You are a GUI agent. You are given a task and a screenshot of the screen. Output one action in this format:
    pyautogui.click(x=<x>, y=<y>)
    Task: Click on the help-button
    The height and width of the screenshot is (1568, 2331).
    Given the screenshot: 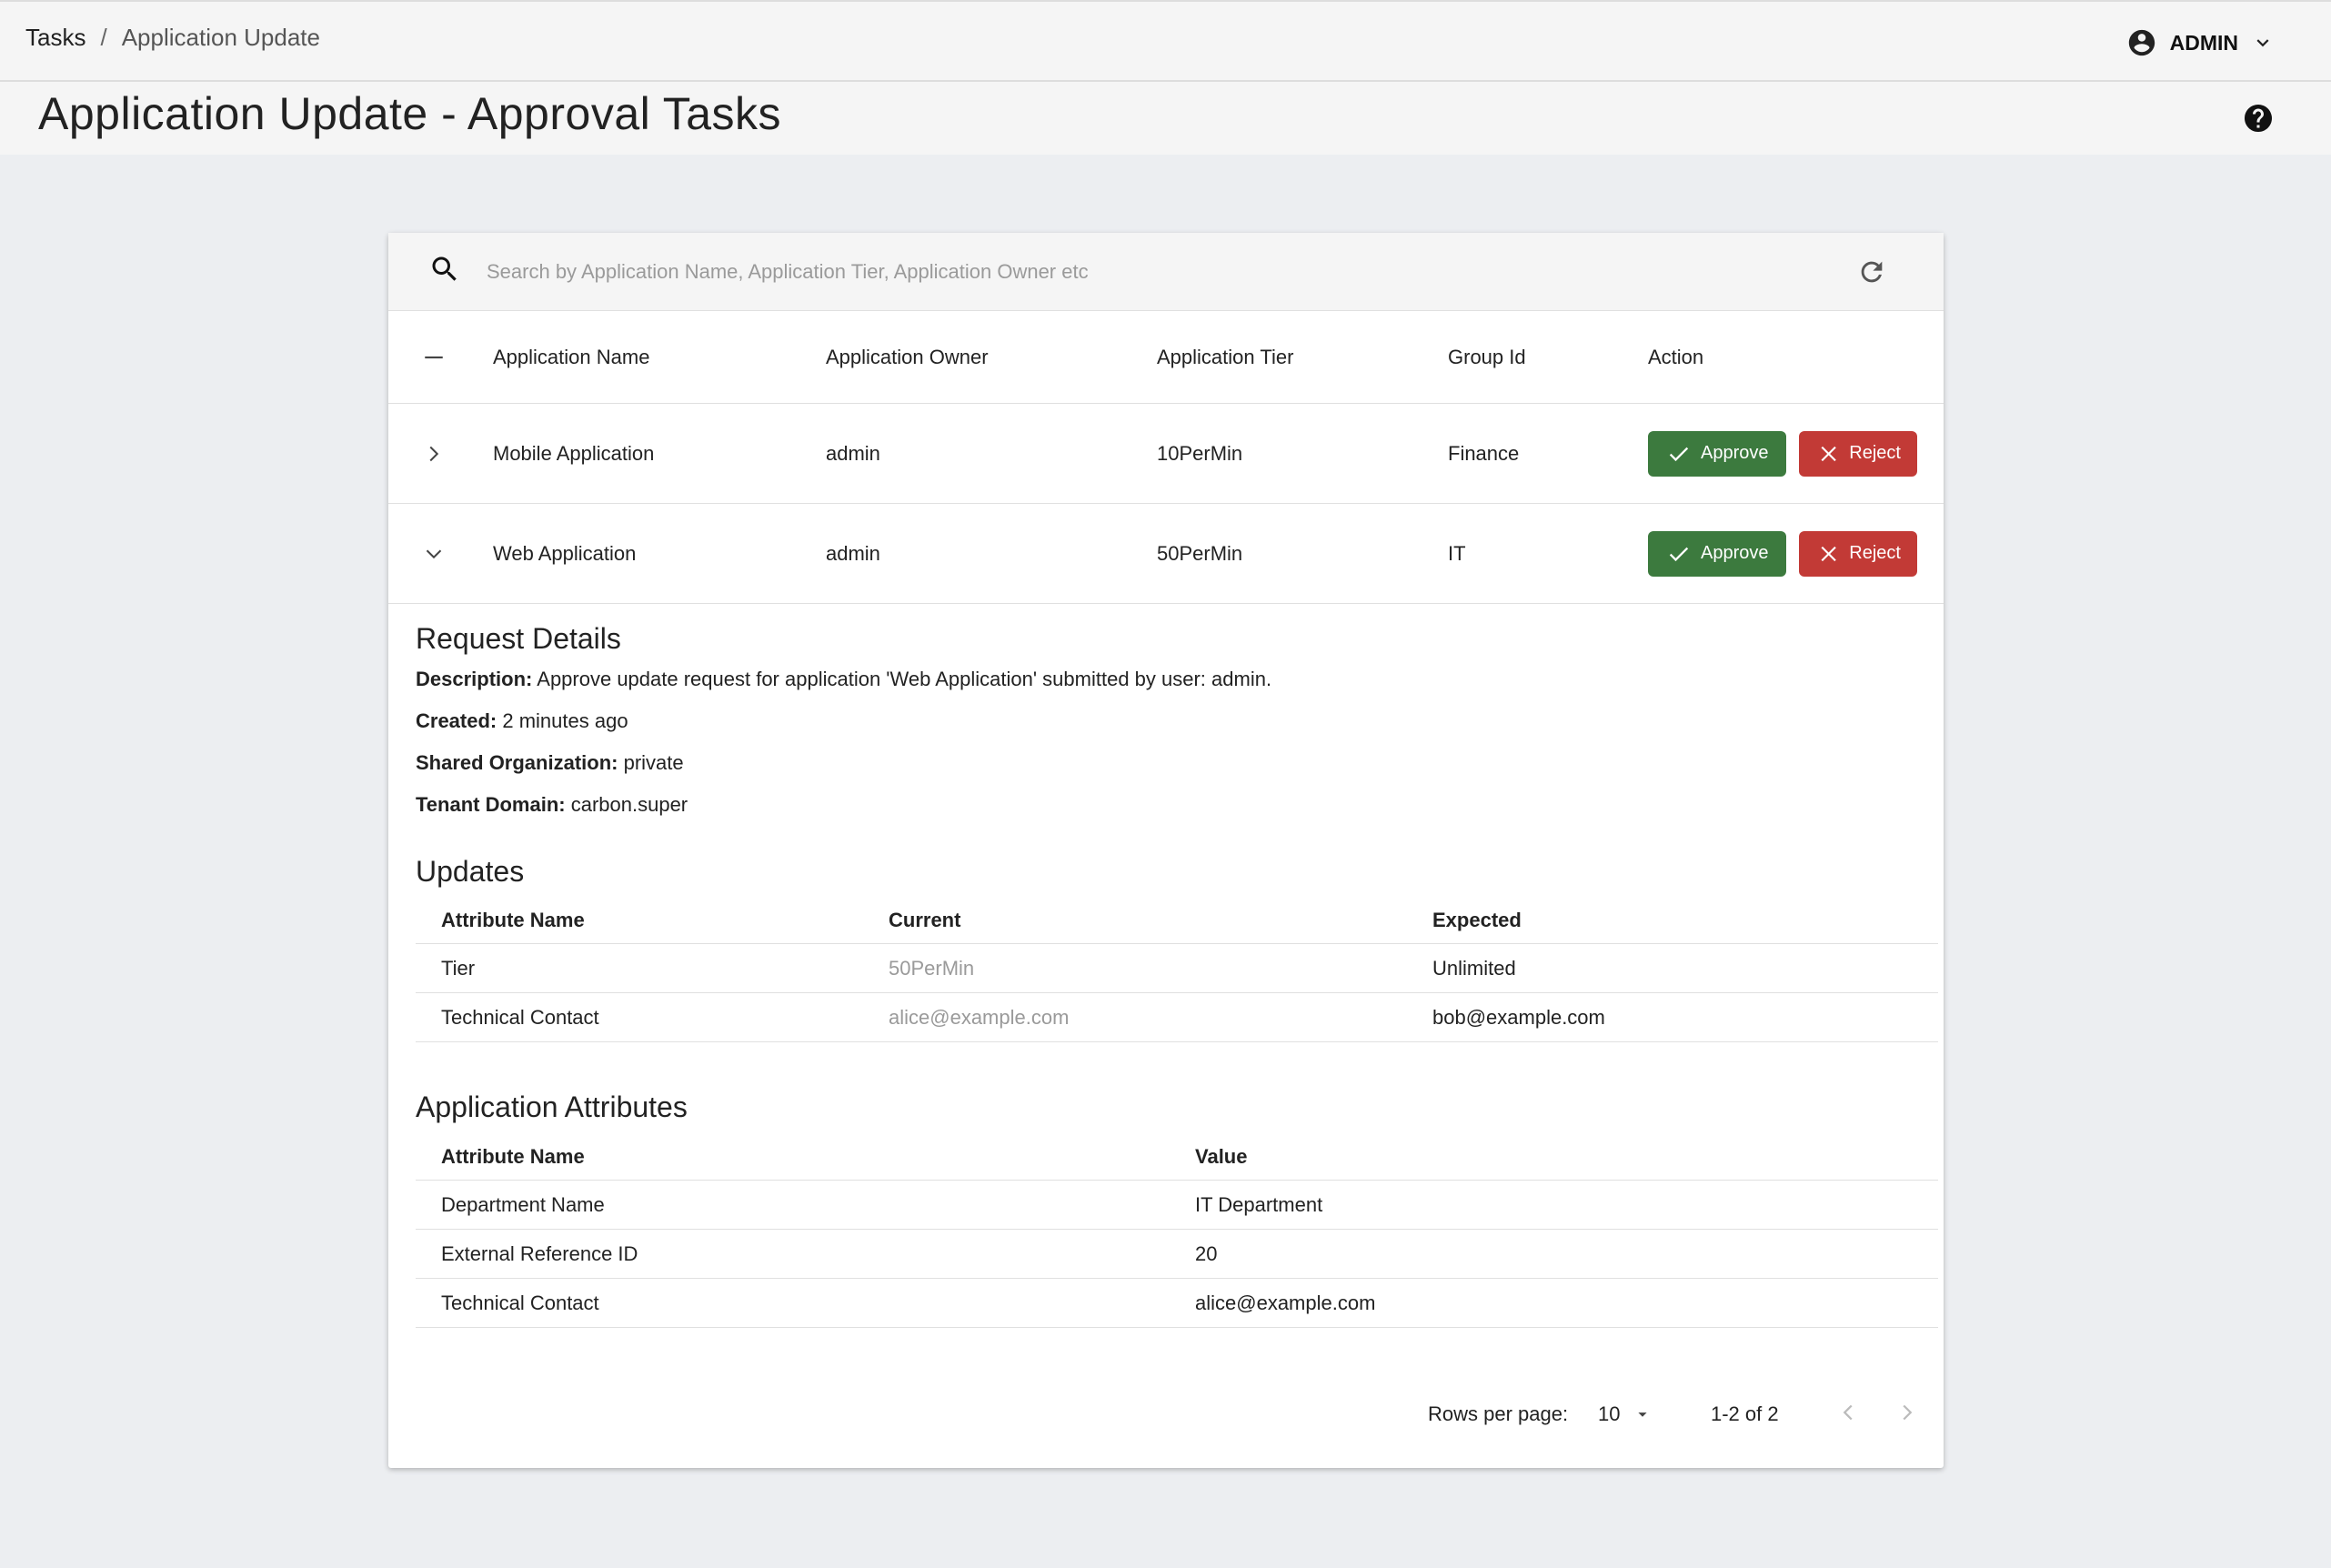 What is the action you would take?
    pyautogui.click(x=2258, y=121)
    